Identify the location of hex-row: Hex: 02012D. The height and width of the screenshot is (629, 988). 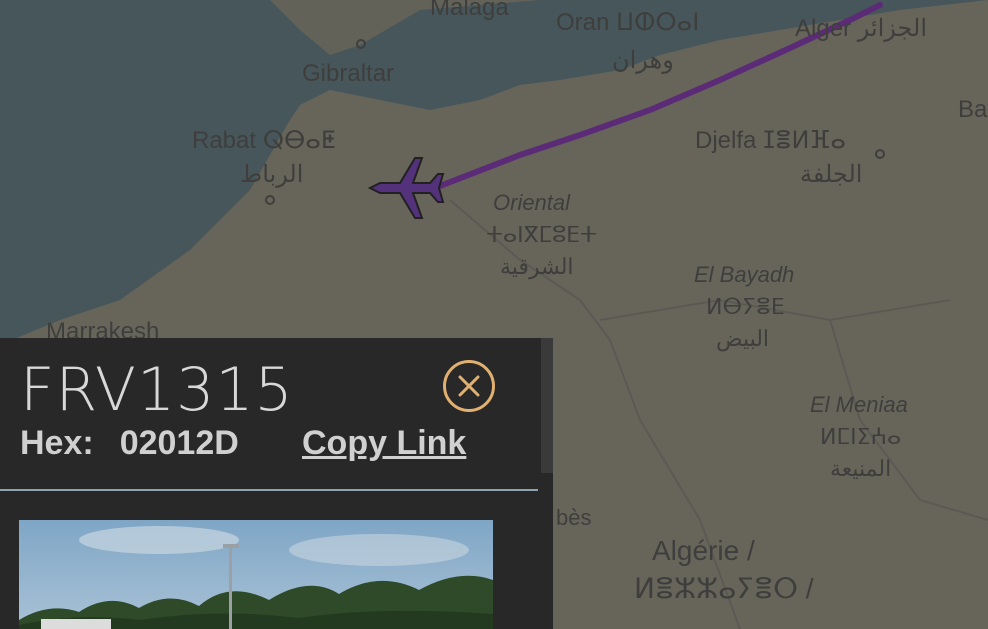
(129, 443).